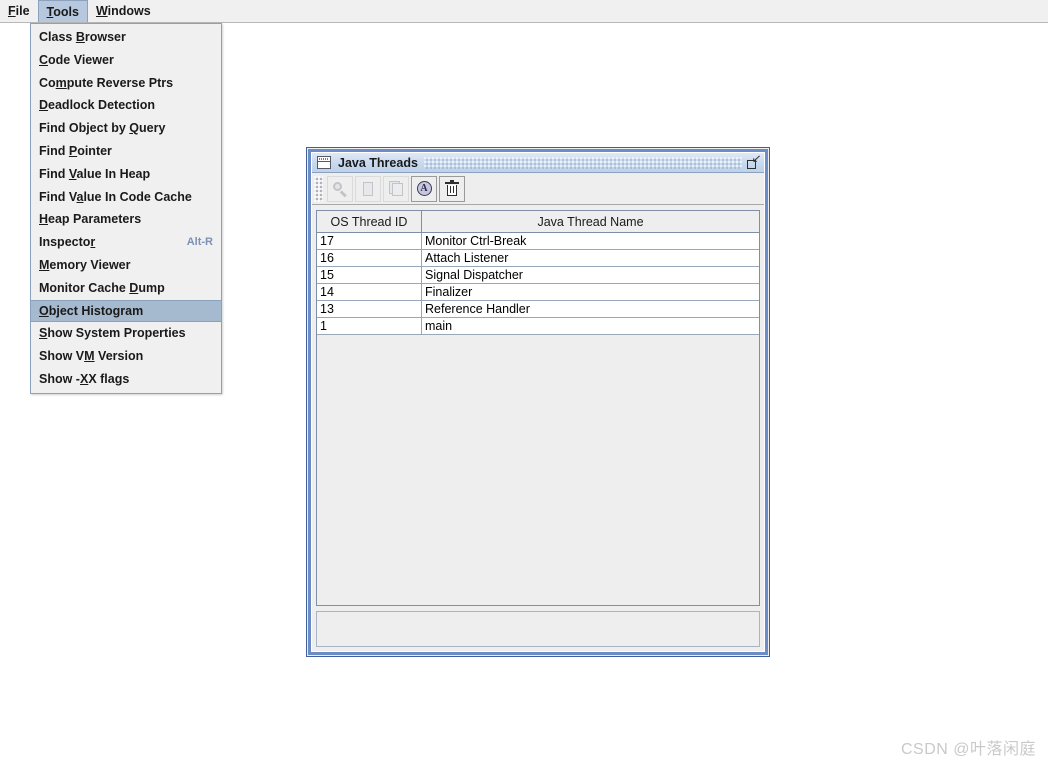 The image size is (1048, 771). Describe the element at coordinates (369, 258) in the screenshot. I see `cell-os-thread-id: 16` at that location.